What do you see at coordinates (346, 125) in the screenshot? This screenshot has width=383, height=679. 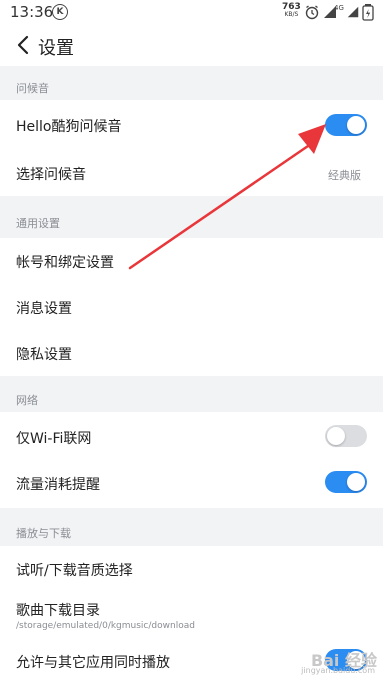 I see `hello-greeting-toggle` at bounding box center [346, 125].